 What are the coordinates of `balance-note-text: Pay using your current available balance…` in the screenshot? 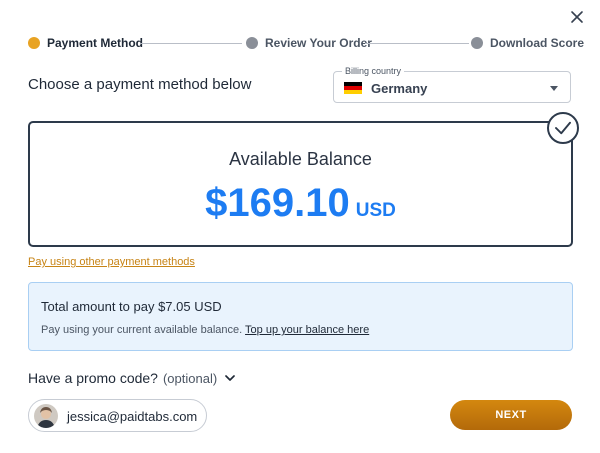 It's located at (142, 330).